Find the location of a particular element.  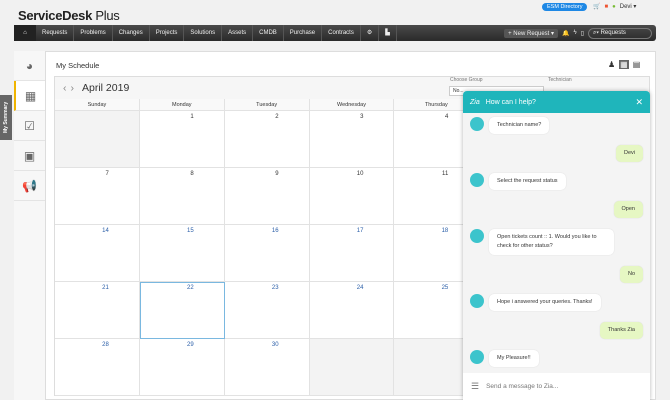

nav-item-problems: Problems is located at coordinates (93, 33).